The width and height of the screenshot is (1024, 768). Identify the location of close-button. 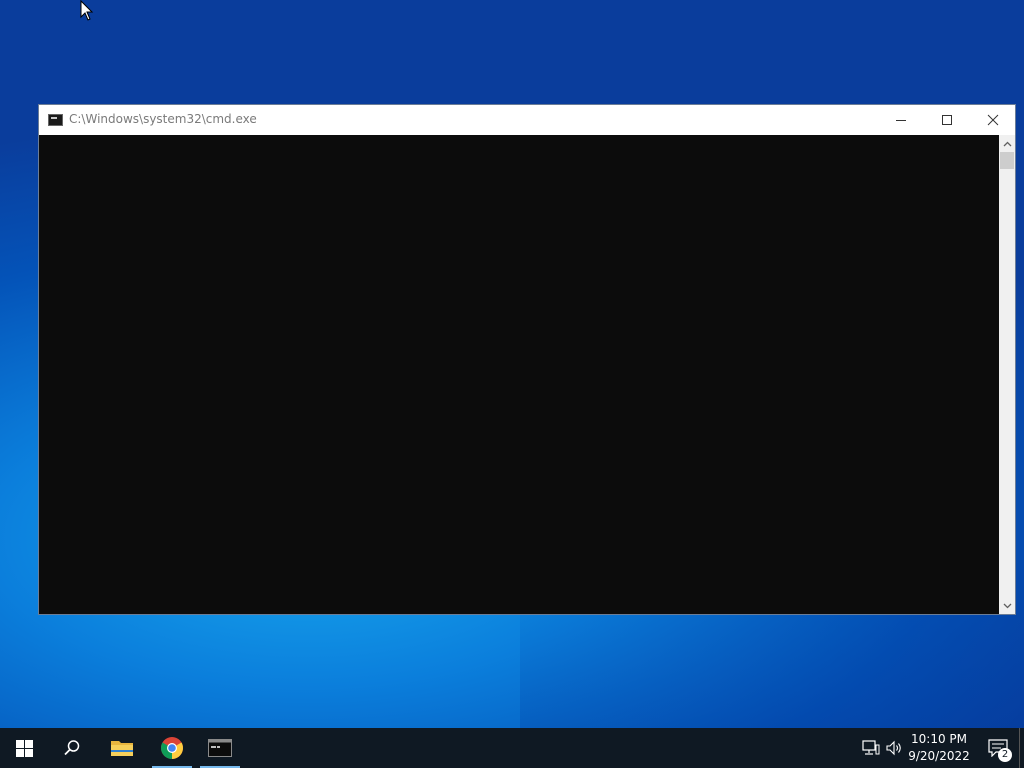
(993, 120).